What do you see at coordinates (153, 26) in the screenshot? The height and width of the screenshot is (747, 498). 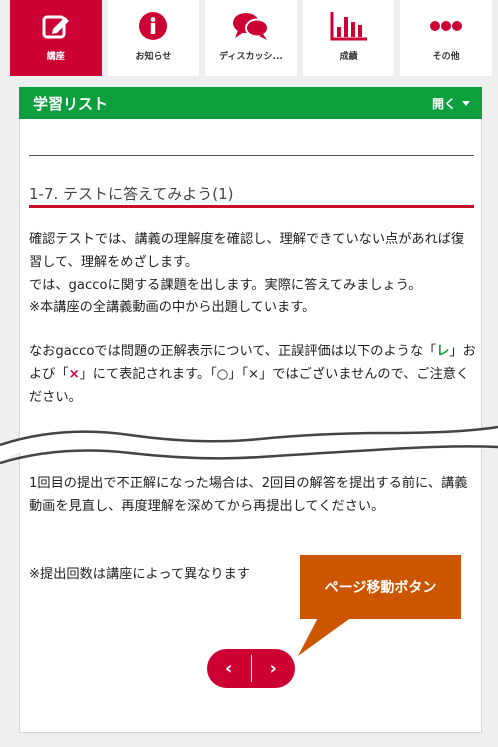 I see `info-icon` at bounding box center [153, 26].